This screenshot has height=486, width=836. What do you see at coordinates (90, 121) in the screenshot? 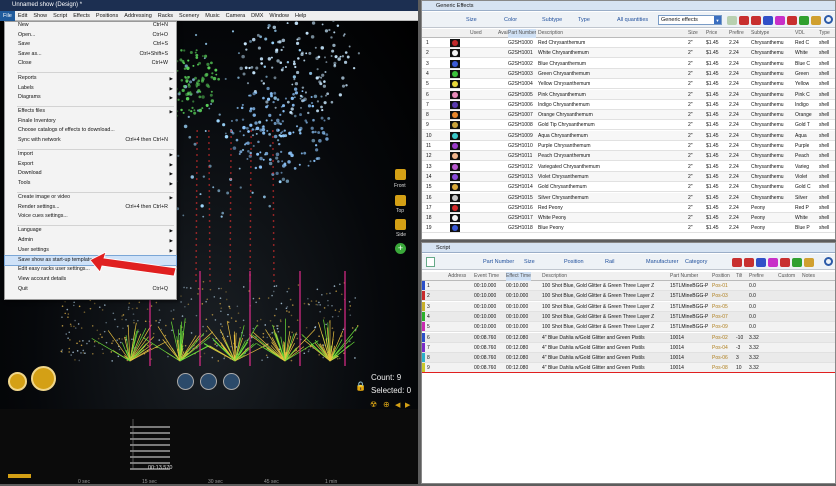
I see `file-menu-item: Finale Inventory` at bounding box center [90, 121].